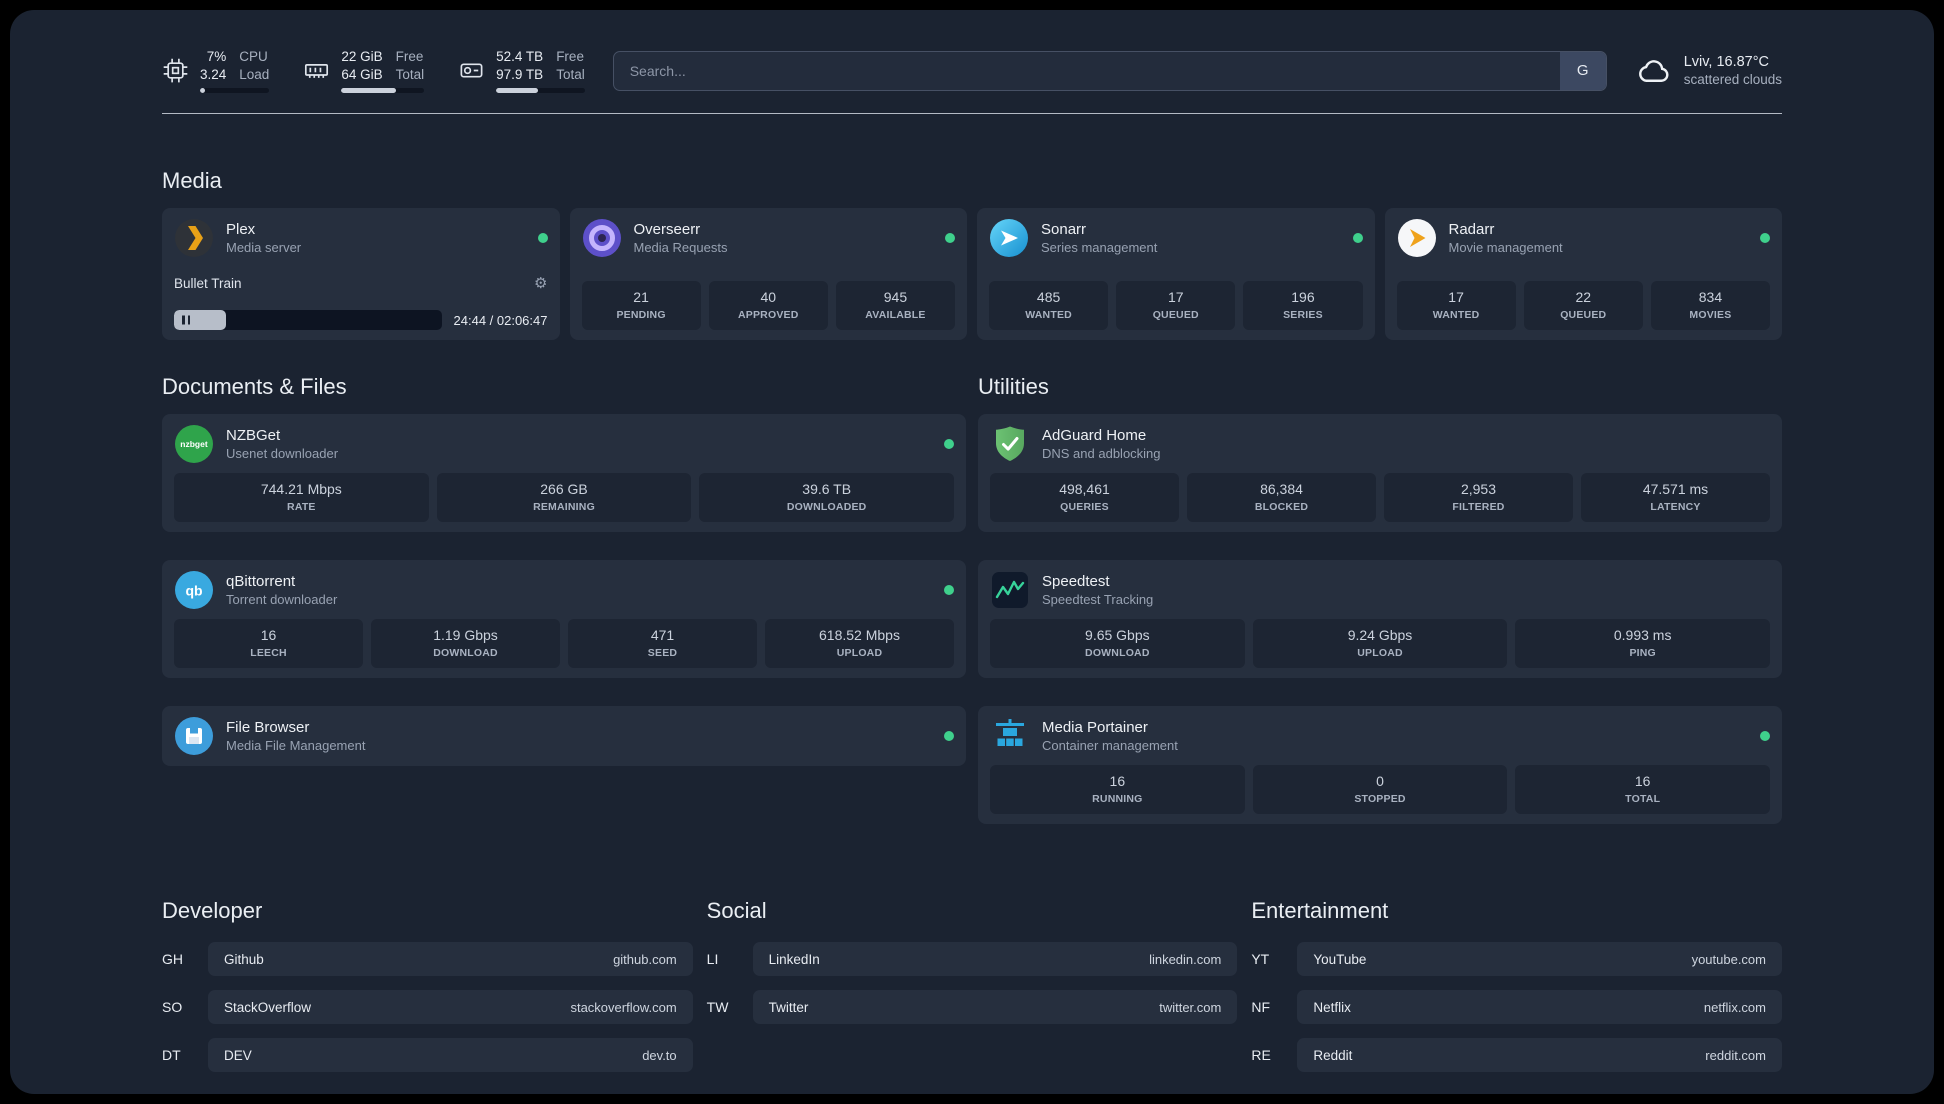 Image resolution: width=1944 pixels, height=1104 pixels. What do you see at coordinates (235, 91) in the screenshot?
I see `cpu-usage-bar` at bounding box center [235, 91].